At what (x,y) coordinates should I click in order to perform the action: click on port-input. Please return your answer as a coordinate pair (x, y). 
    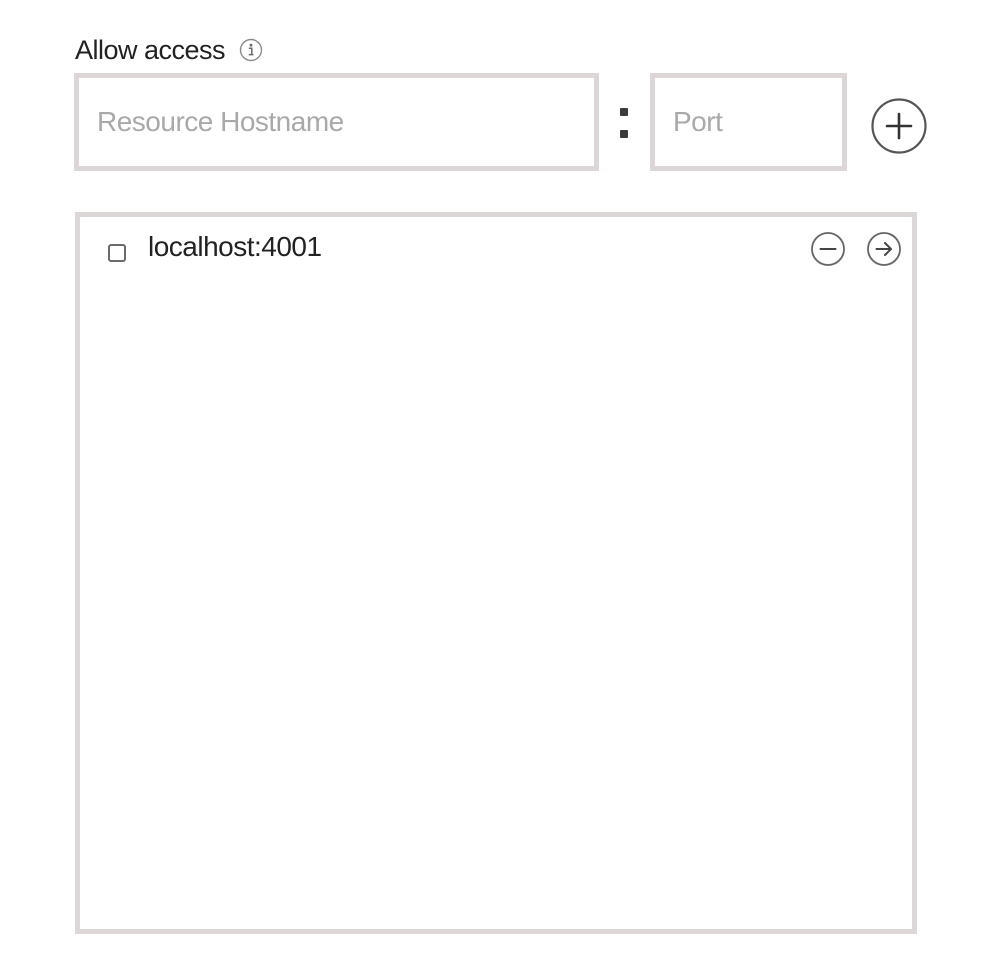
    Looking at the image, I should click on (748, 122).